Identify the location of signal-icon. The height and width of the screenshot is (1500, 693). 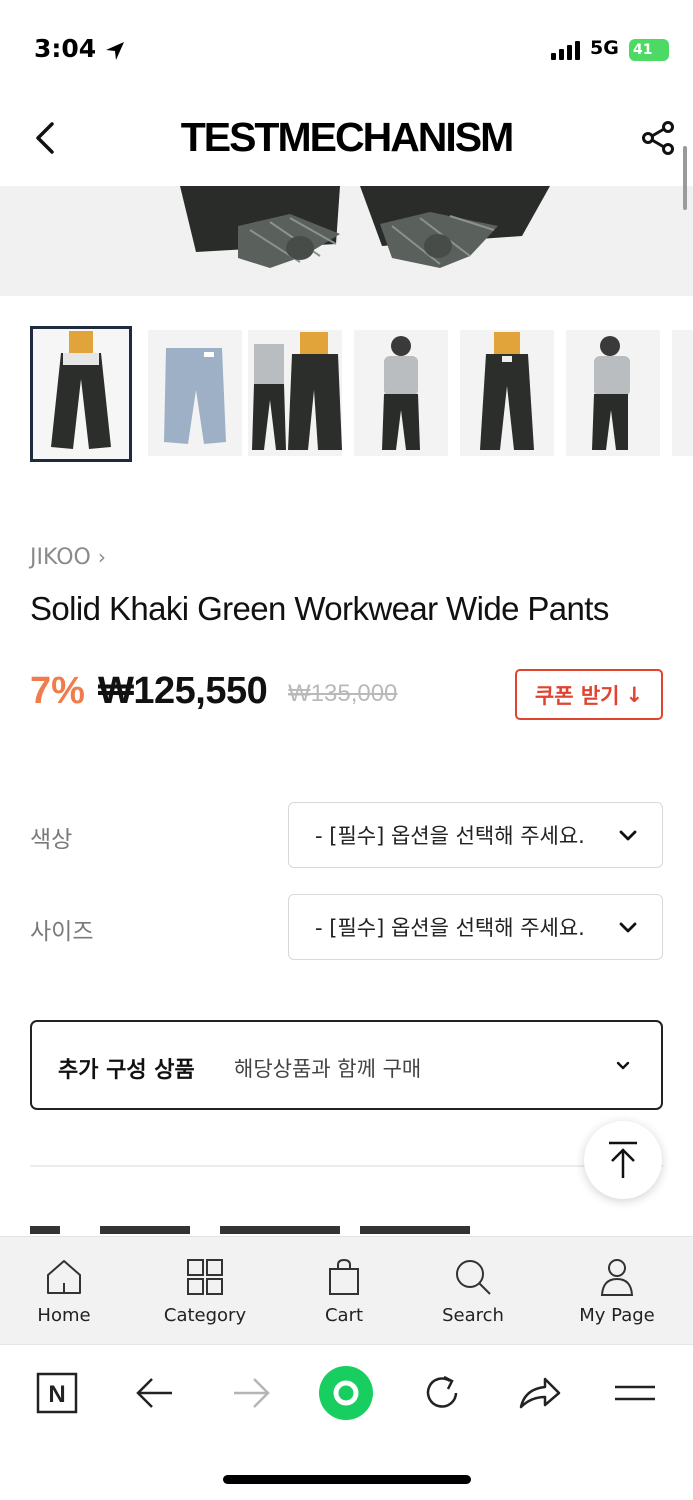
(565, 50).